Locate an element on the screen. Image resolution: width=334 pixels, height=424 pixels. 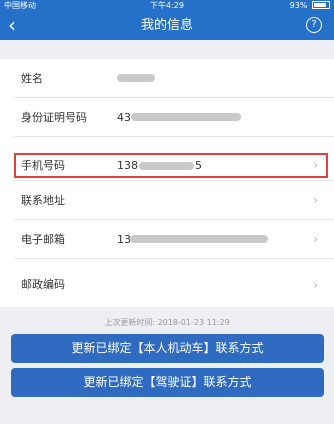
page-title: 我的信息 is located at coordinates (166, 25).